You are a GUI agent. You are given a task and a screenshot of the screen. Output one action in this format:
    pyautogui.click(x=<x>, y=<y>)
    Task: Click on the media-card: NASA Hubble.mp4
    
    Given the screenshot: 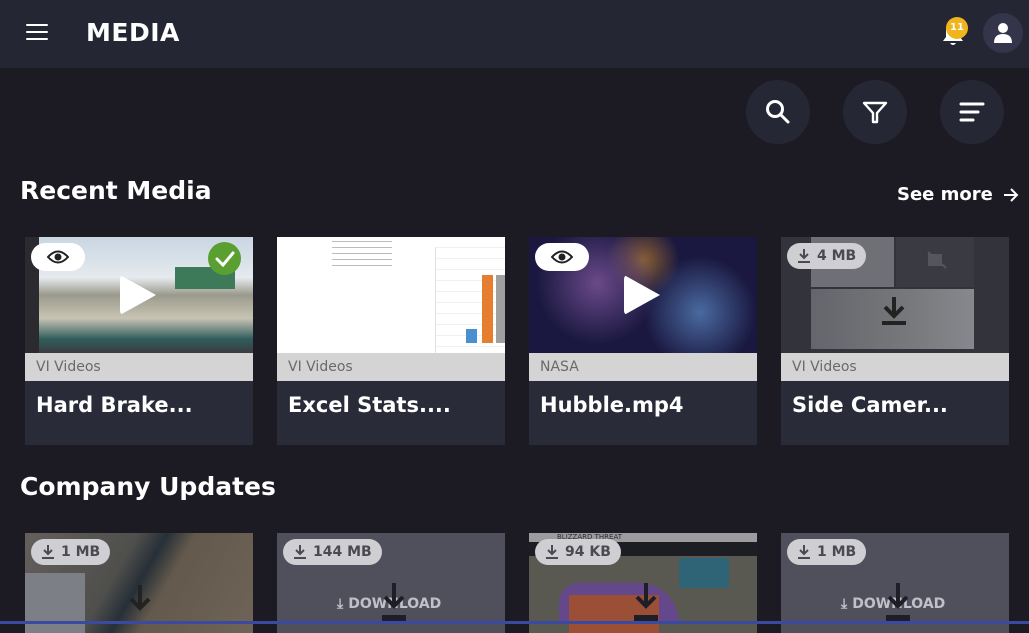 What is the action you would take?
    pyautogui.click(x=643, y=341)
    